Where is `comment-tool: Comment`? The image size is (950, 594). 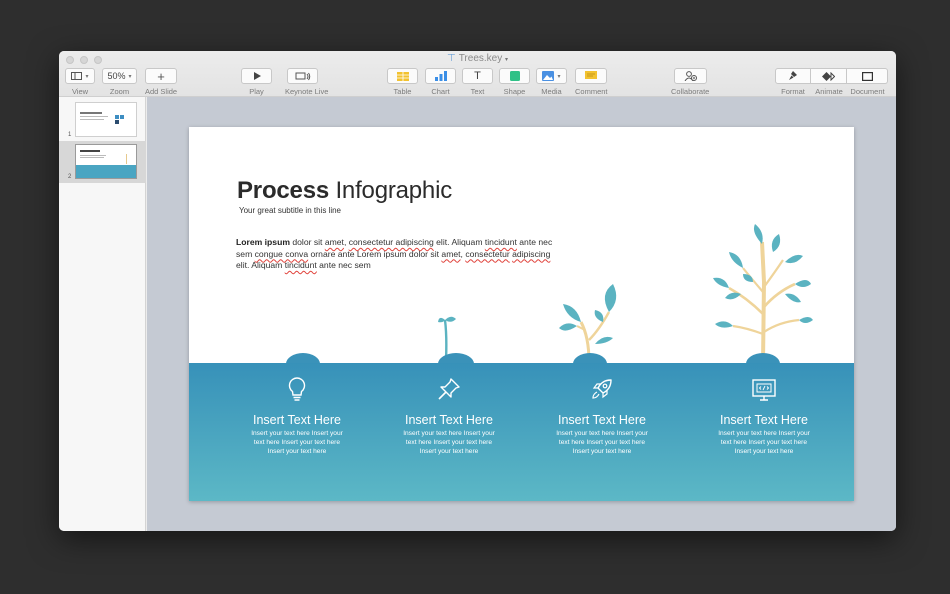
comment-tool: Comment is located at coordinates (591, 82).